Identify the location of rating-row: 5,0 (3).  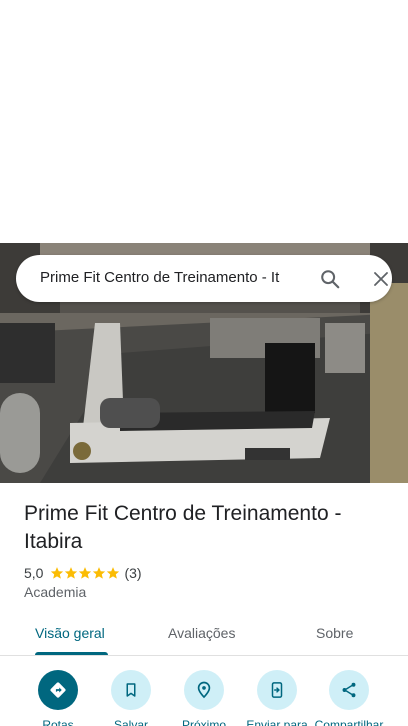
(83, 573).